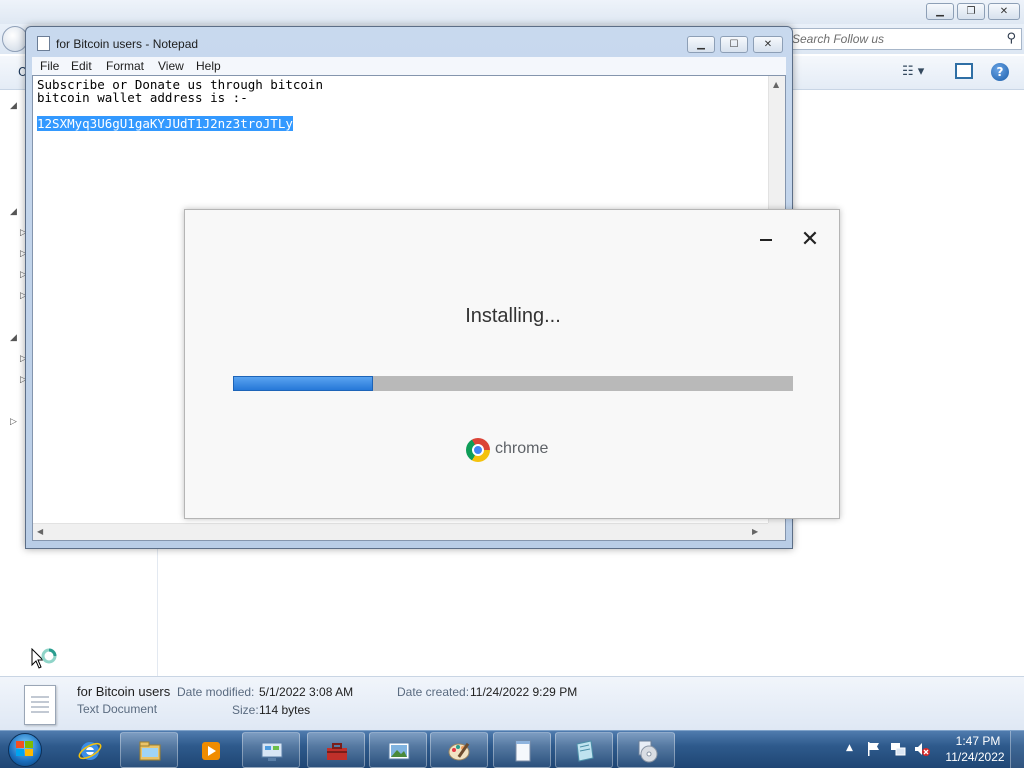 This screenshot has height=768, width=1024. What do you see at coordinates (766, 240) in the screenshot?
I see `installer-minimize-button` at bounding box center [766, 240].